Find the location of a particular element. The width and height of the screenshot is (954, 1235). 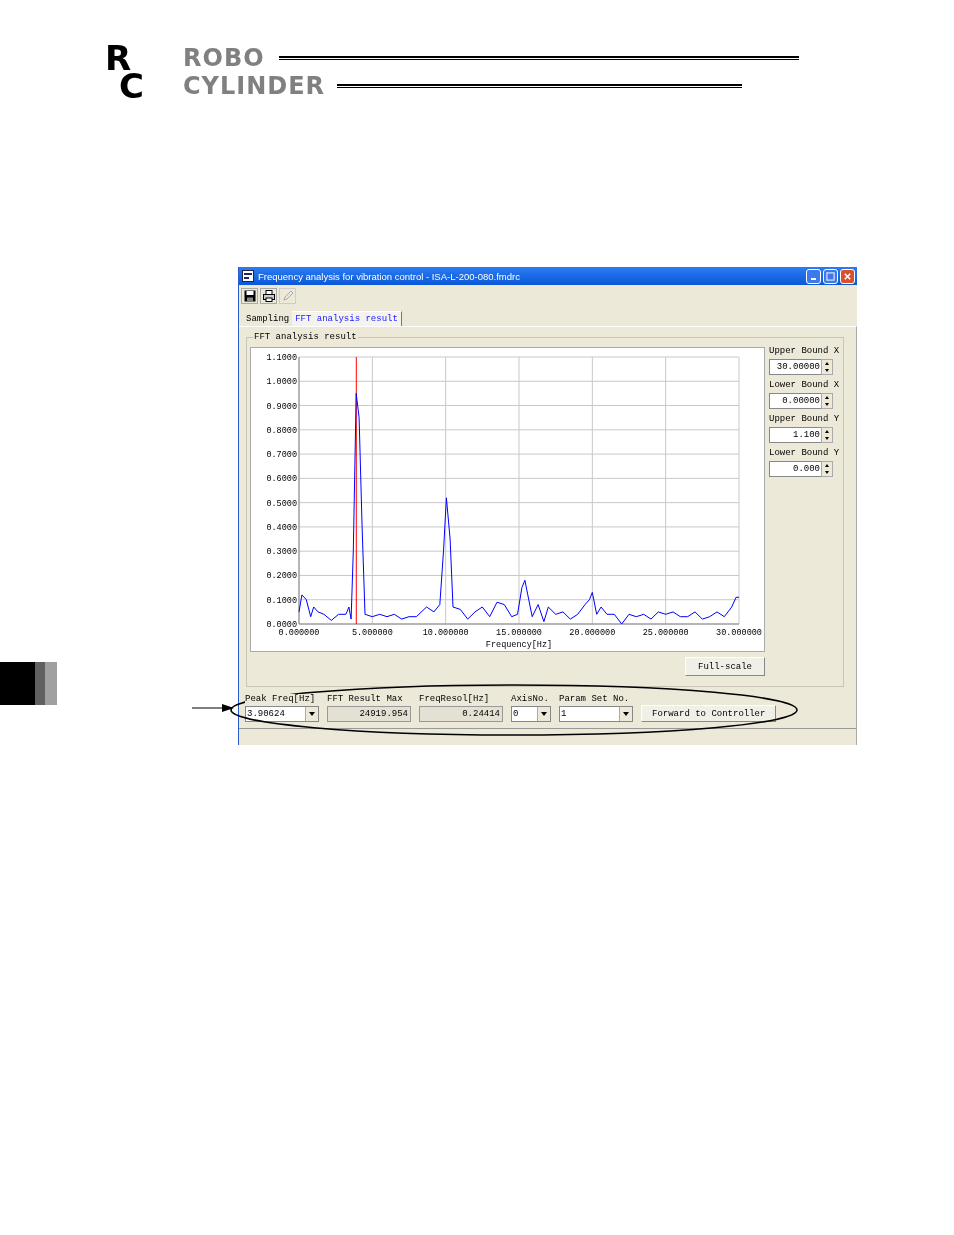

maximize-button is located at coordinates (830, 276).